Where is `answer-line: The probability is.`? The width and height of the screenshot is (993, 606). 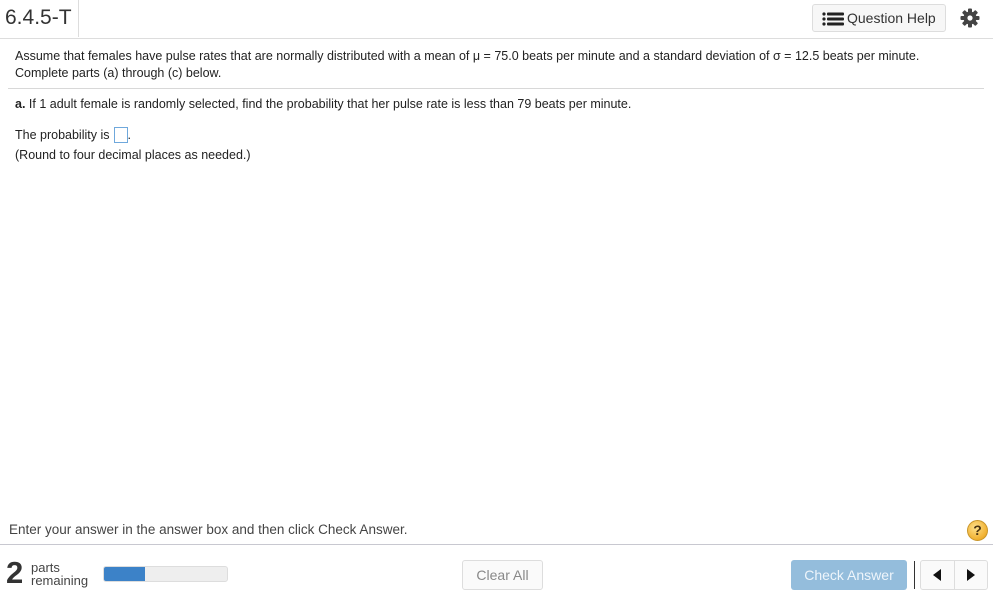 answer-line: The probability is. is located at coordinates (73, 135).